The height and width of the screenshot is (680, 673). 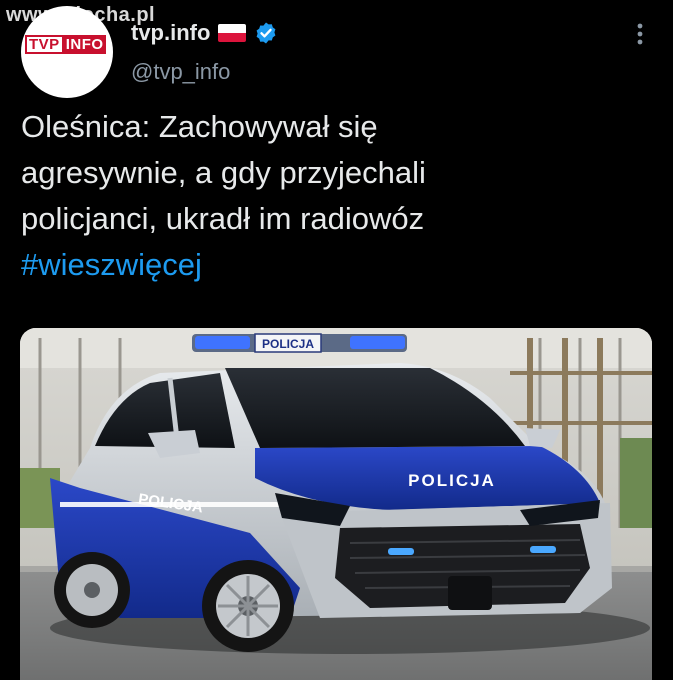 I want to click on more-options-icon, so click(x=640, y=34).